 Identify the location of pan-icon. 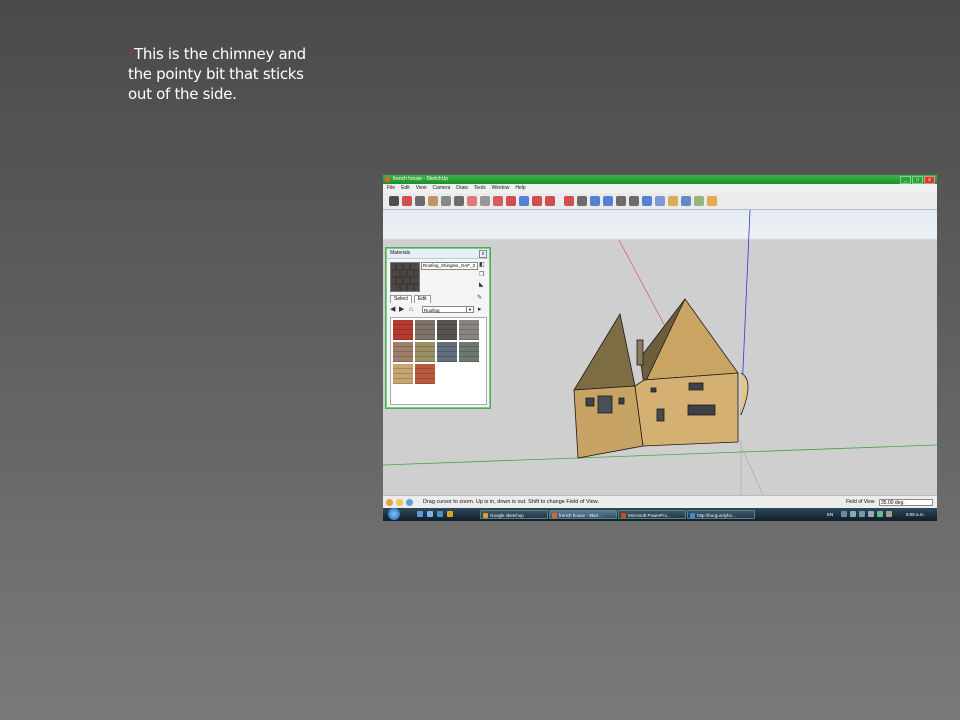
(608, 201).